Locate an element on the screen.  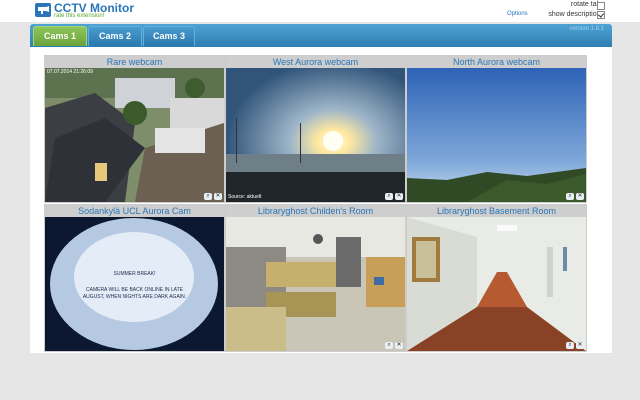
cam-tile-north-aurora: North Aurora webcam ⌕ ✕ is located at coordinates (496, 129).